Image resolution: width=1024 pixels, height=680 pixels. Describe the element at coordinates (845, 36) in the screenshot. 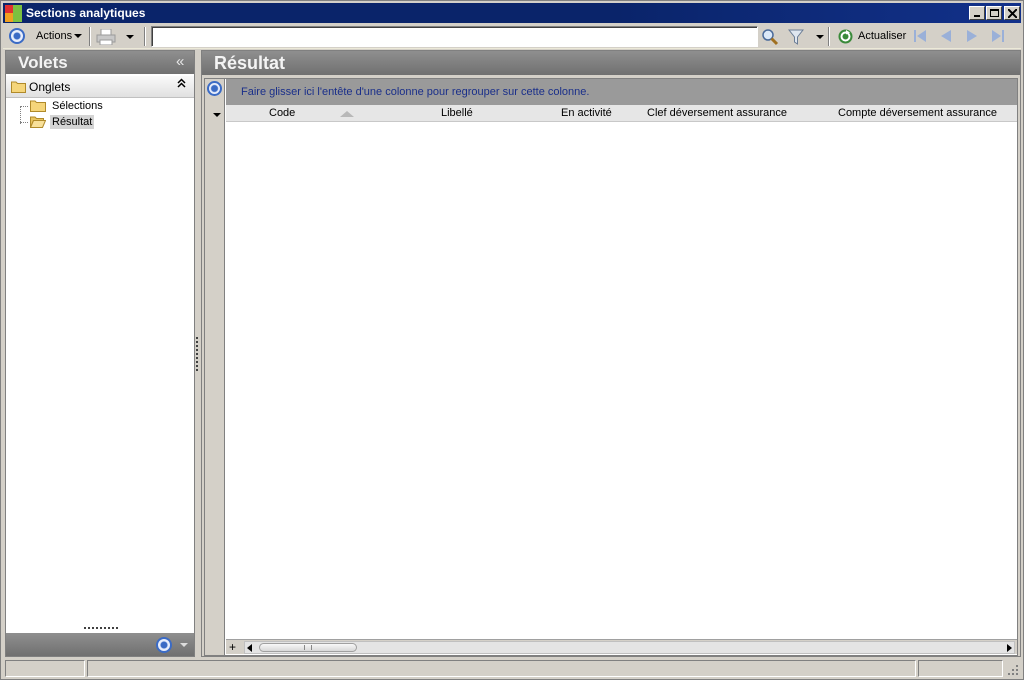

I see `refresh-icon` at that location.